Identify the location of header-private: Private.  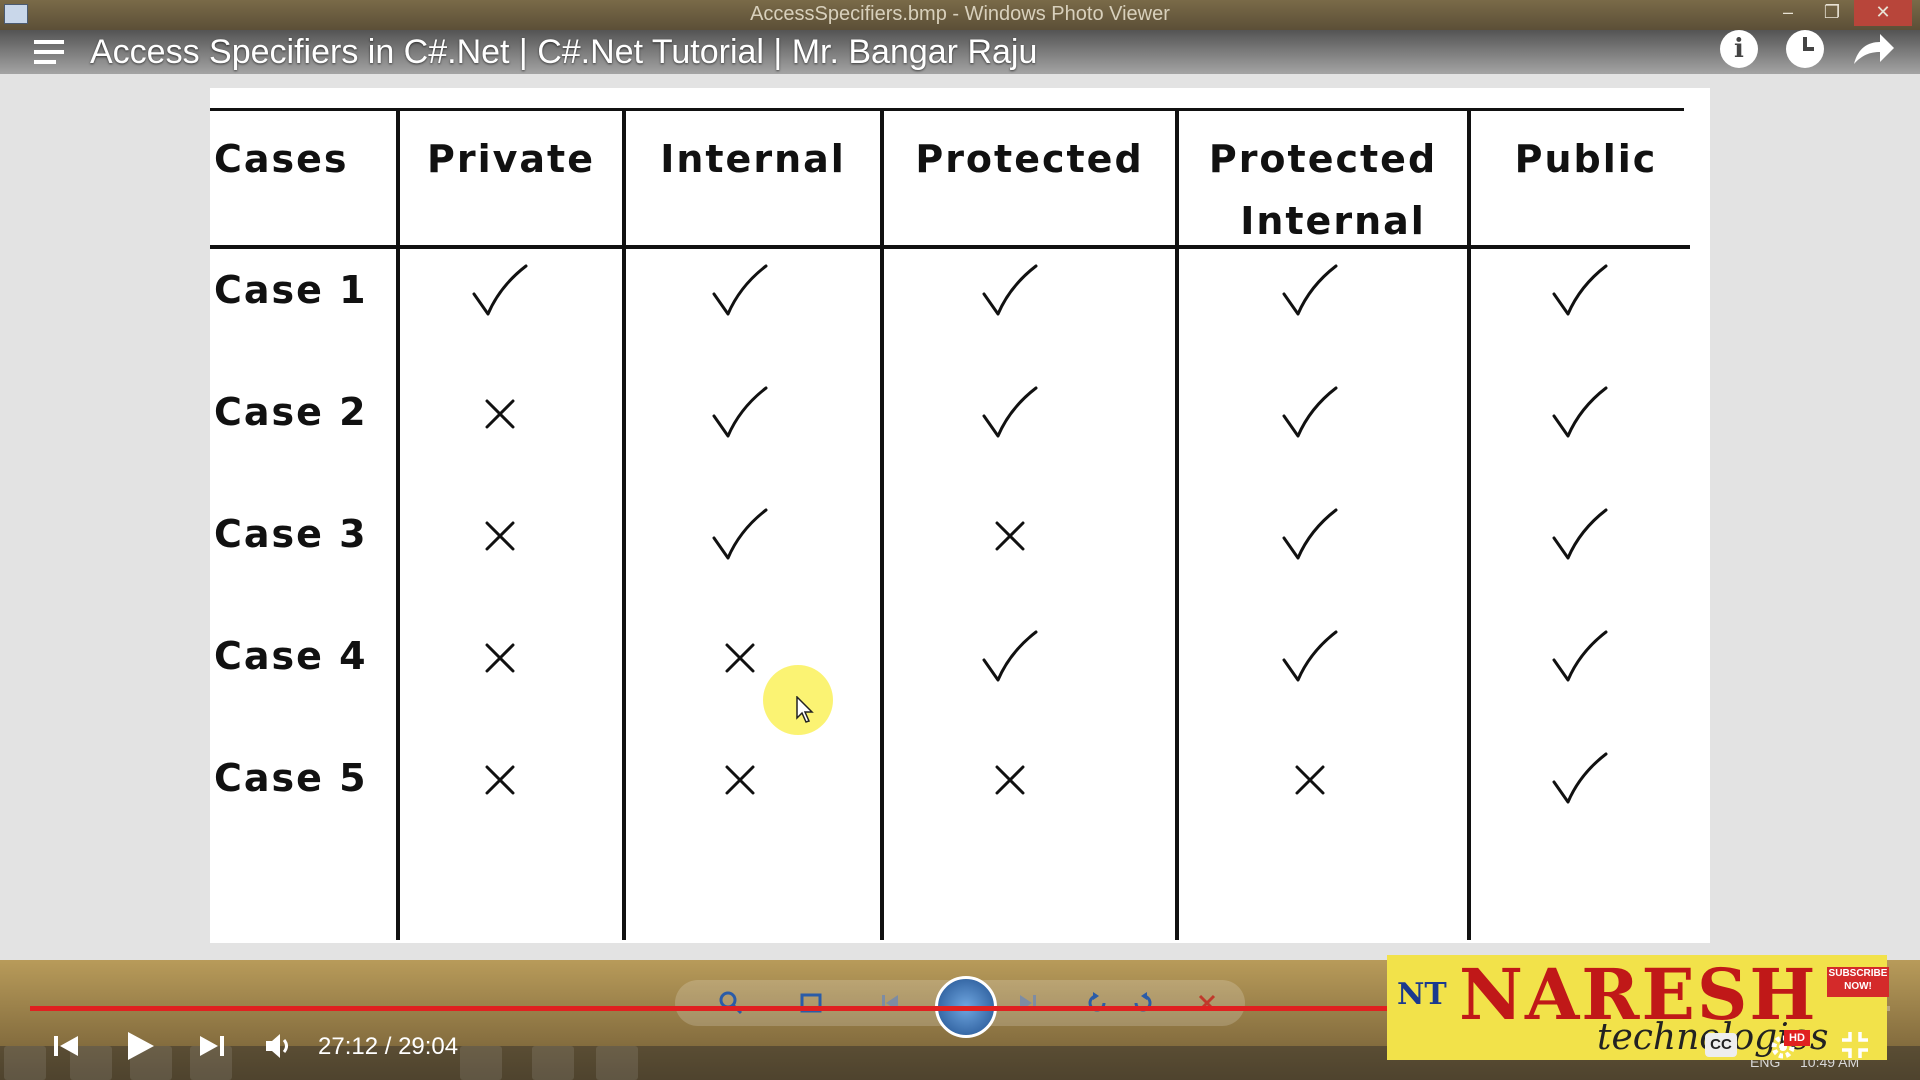
(511, 159).